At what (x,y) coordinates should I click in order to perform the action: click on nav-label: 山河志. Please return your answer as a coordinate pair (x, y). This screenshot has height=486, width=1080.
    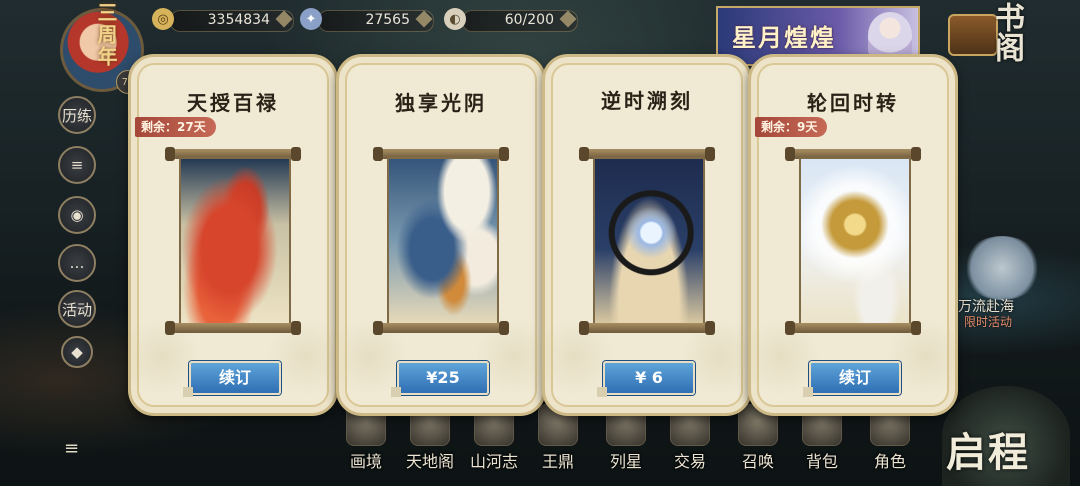
    Looking at the image, I should click on (493, 461).